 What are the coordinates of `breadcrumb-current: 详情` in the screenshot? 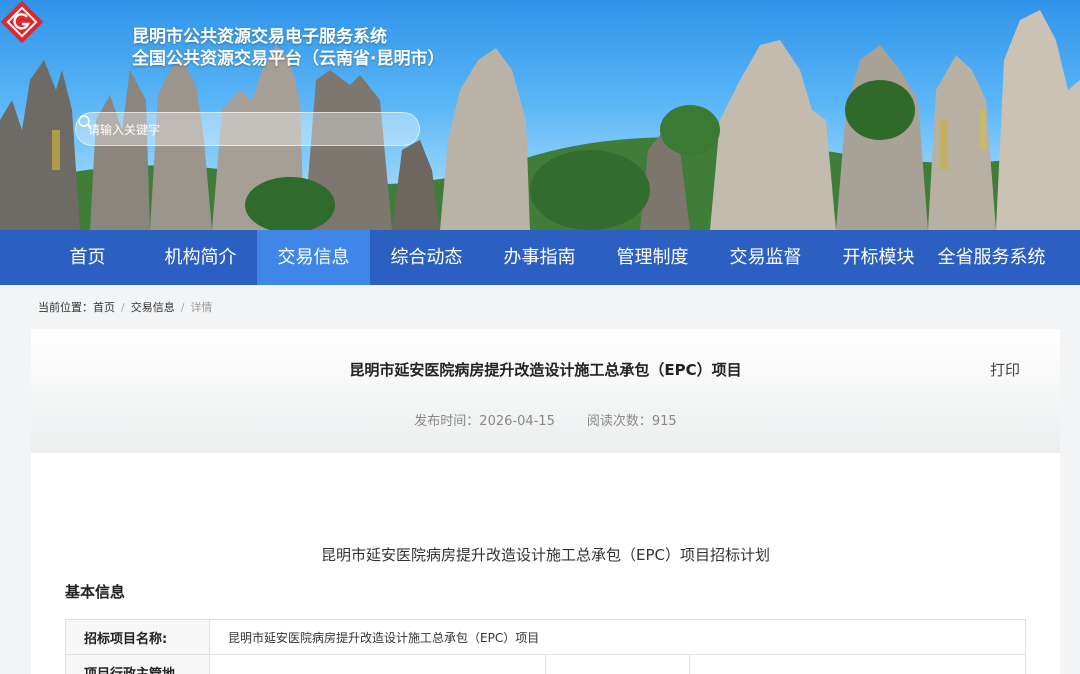 It's located at (201, 307).